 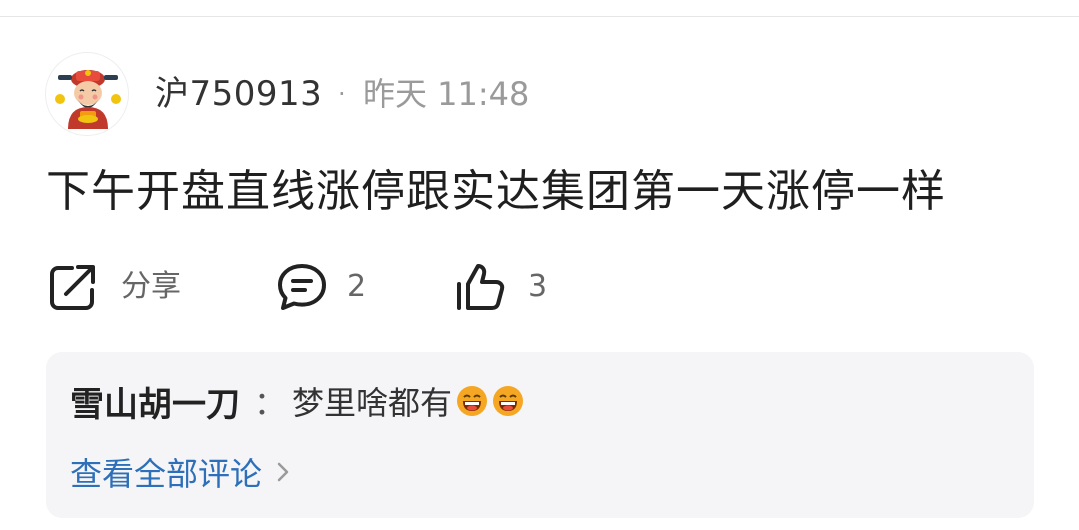 What do you see at coordinates (72, 287) in the screenshot?
I see `share-icon` at bounding box center [72, 287].